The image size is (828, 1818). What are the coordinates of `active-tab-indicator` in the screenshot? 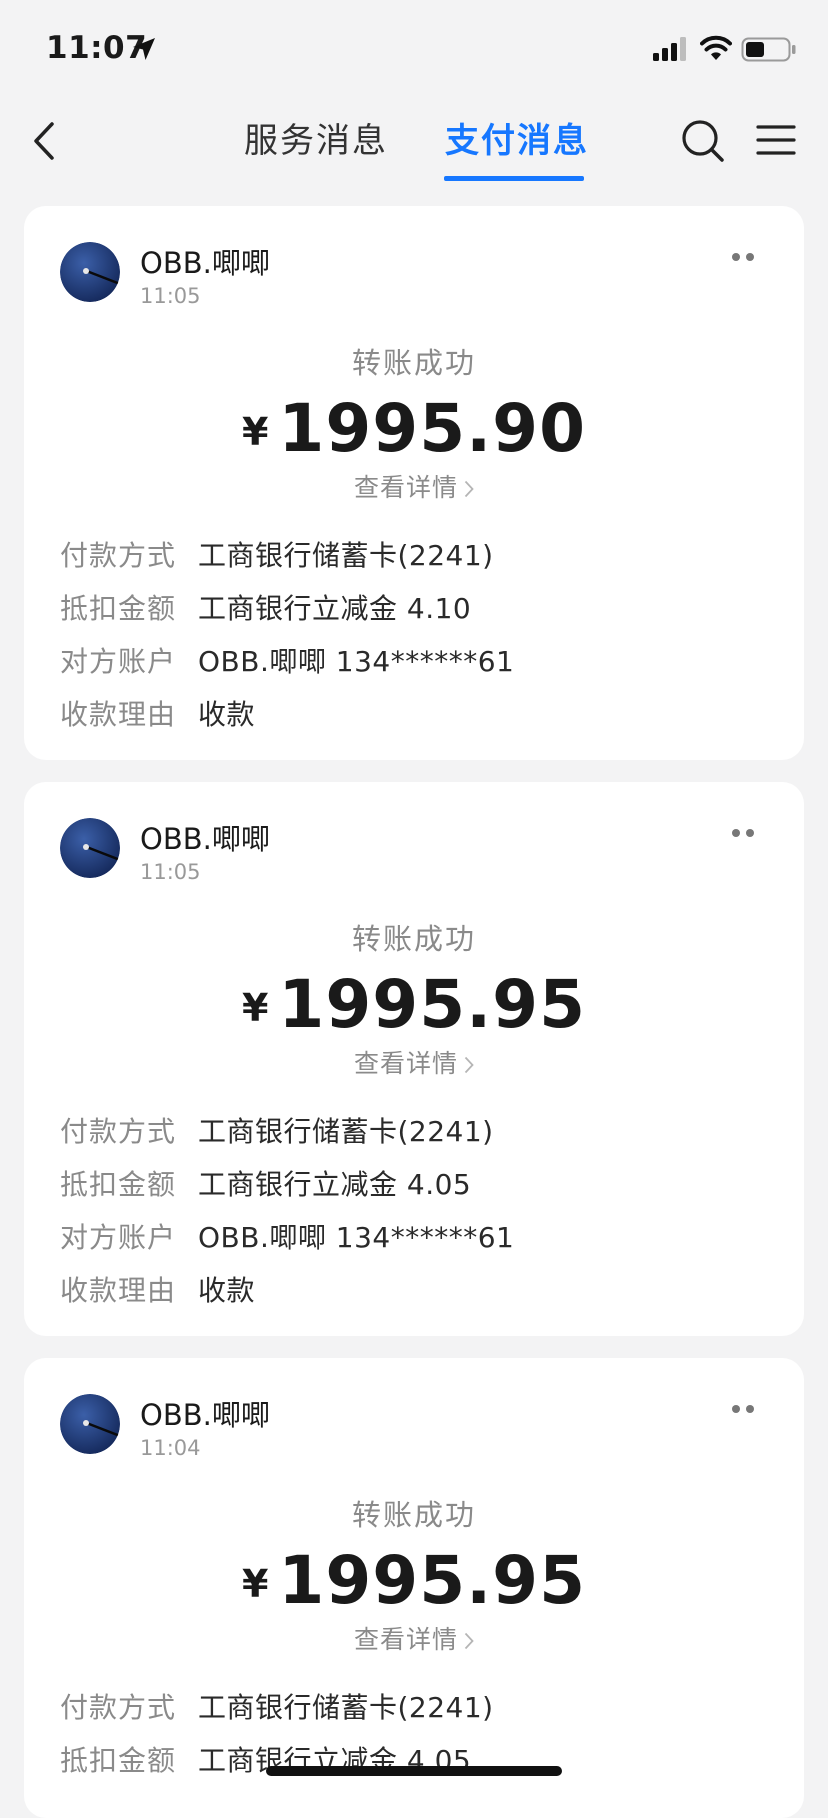 It's located at (514, 178).